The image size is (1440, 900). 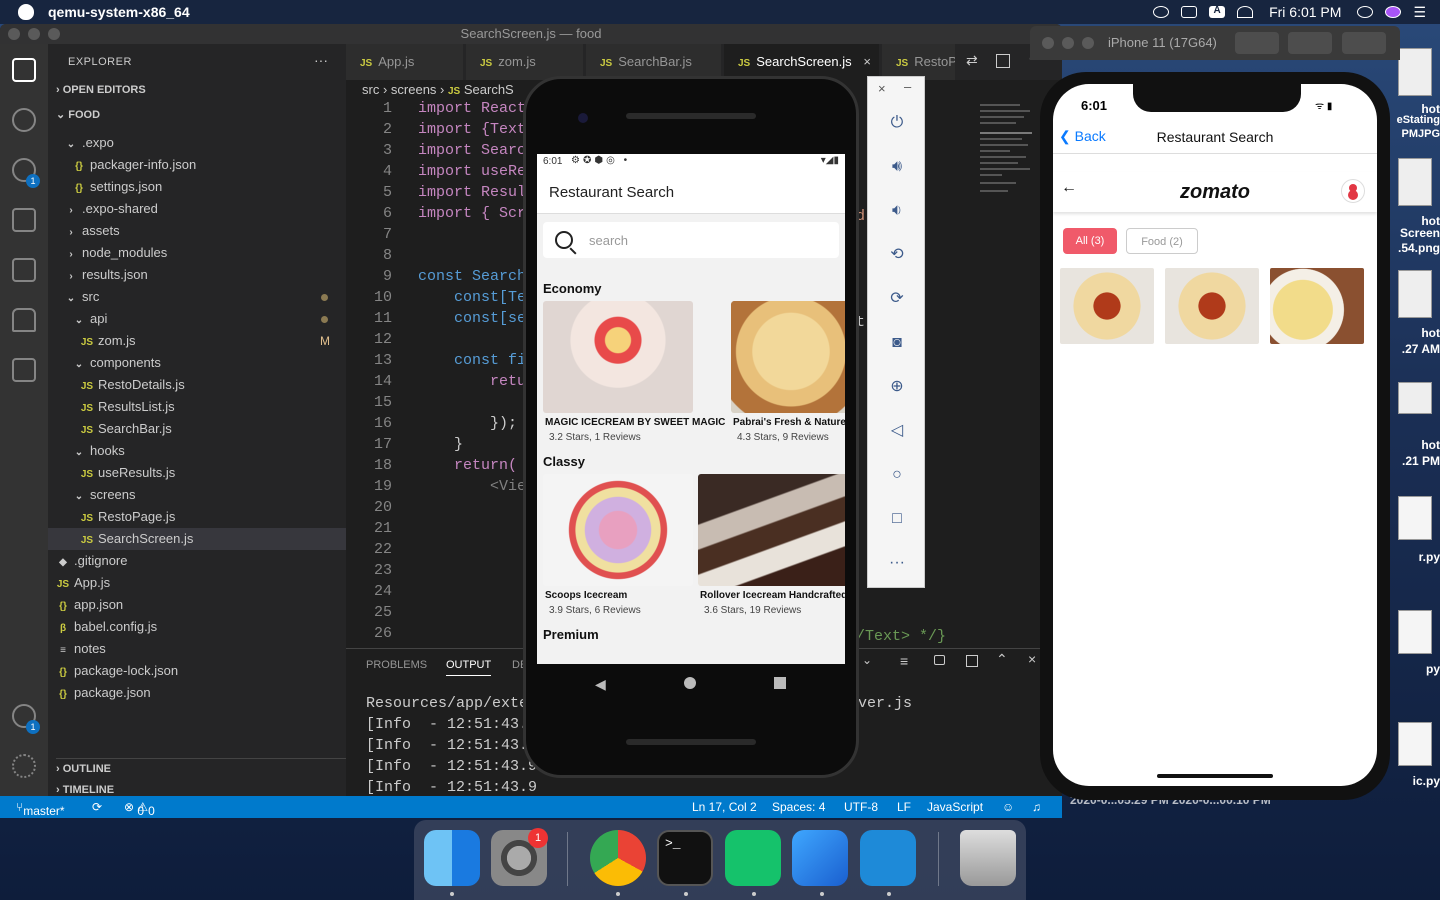 What do you see at coordinates (882, 88) in the screenshot?
I see `close-emulator-icon: ×` at bounding box center [882, 88].